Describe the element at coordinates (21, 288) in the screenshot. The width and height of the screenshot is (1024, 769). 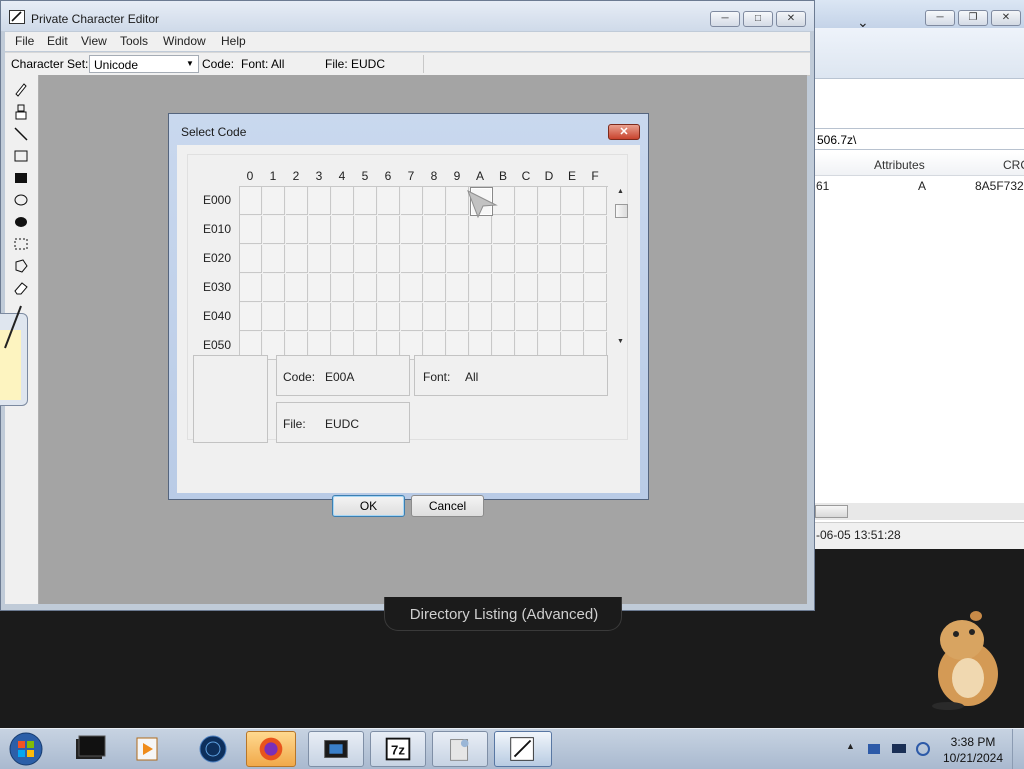
I see `eraser-icon` at that location.